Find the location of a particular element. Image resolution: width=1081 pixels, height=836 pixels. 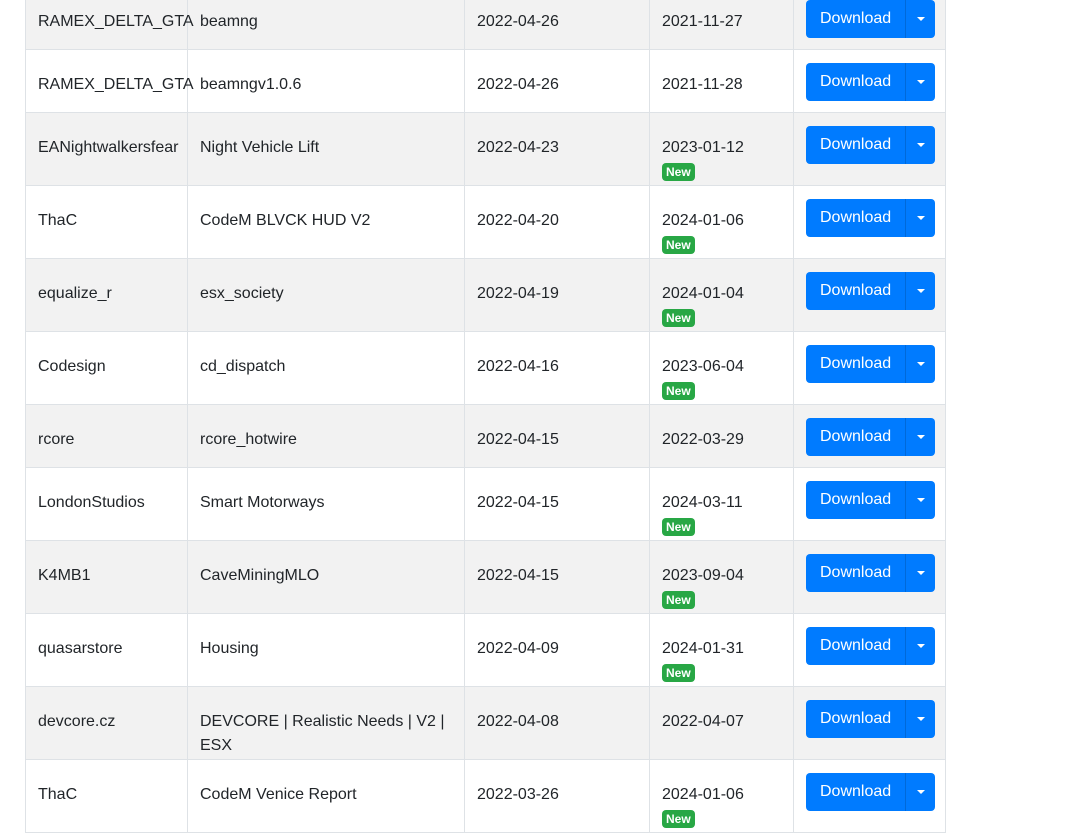

author-cell: LondonStudios is located at coordinates (106, 504).